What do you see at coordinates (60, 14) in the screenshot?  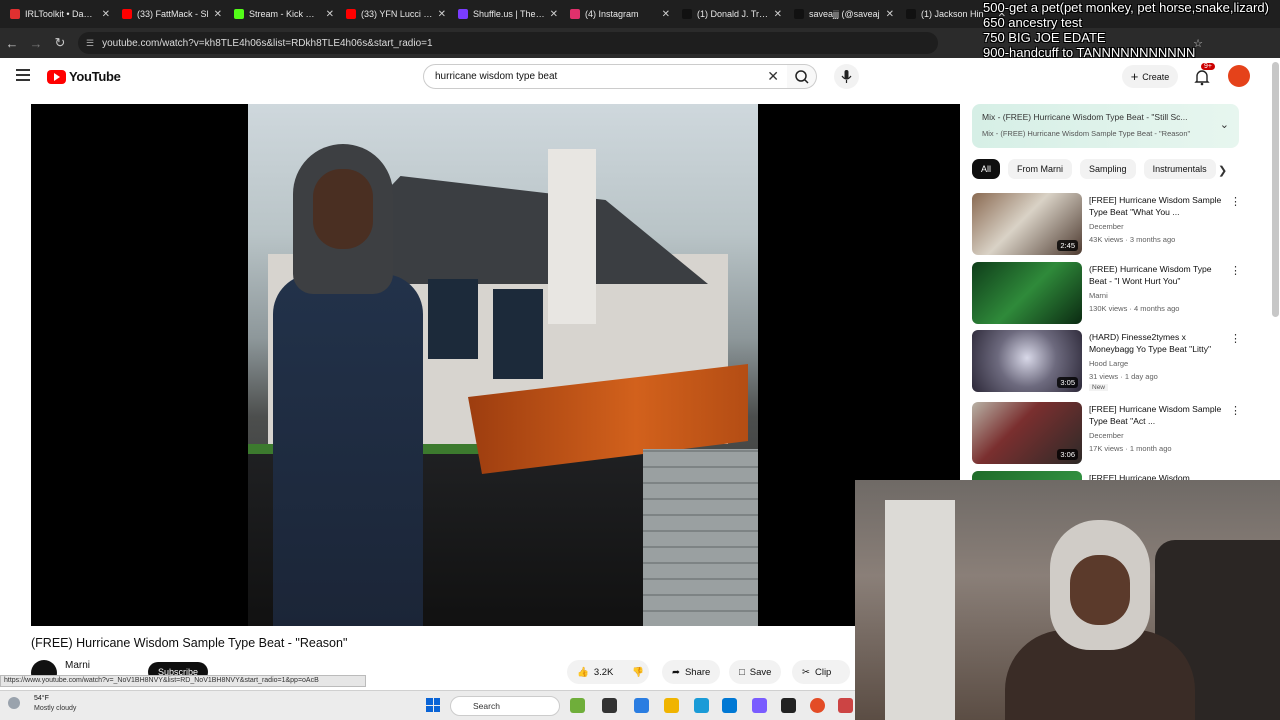 I see `browser-tab: IRLToolkit • Dashb ✕` at bounding box center [60, 14].